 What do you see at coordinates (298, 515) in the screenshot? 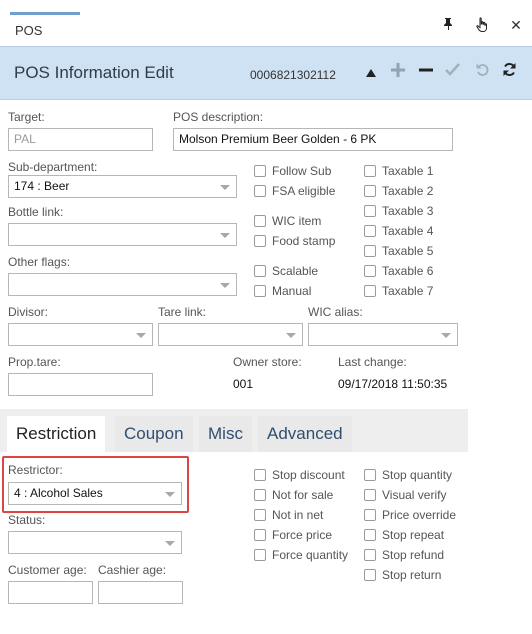
I see `not-in-net-label: Not in net` at bounding box center [298, 515].